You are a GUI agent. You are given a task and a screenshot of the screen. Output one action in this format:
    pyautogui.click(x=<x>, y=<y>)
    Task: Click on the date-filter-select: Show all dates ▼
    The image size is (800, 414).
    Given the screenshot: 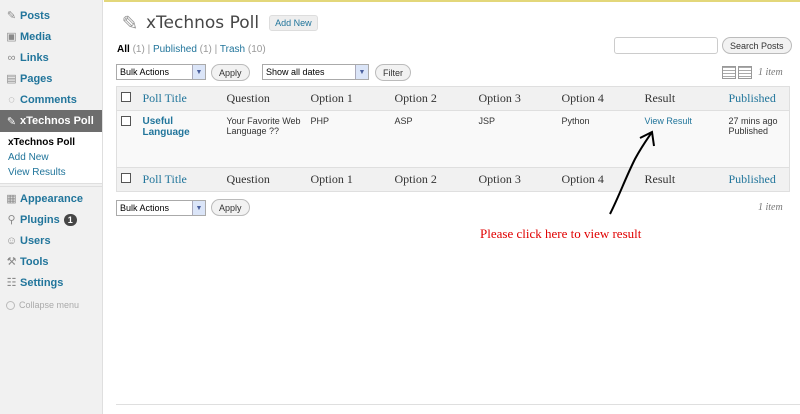 What is the action you would take?
    pyautogui.click(x=315, y=72)
    